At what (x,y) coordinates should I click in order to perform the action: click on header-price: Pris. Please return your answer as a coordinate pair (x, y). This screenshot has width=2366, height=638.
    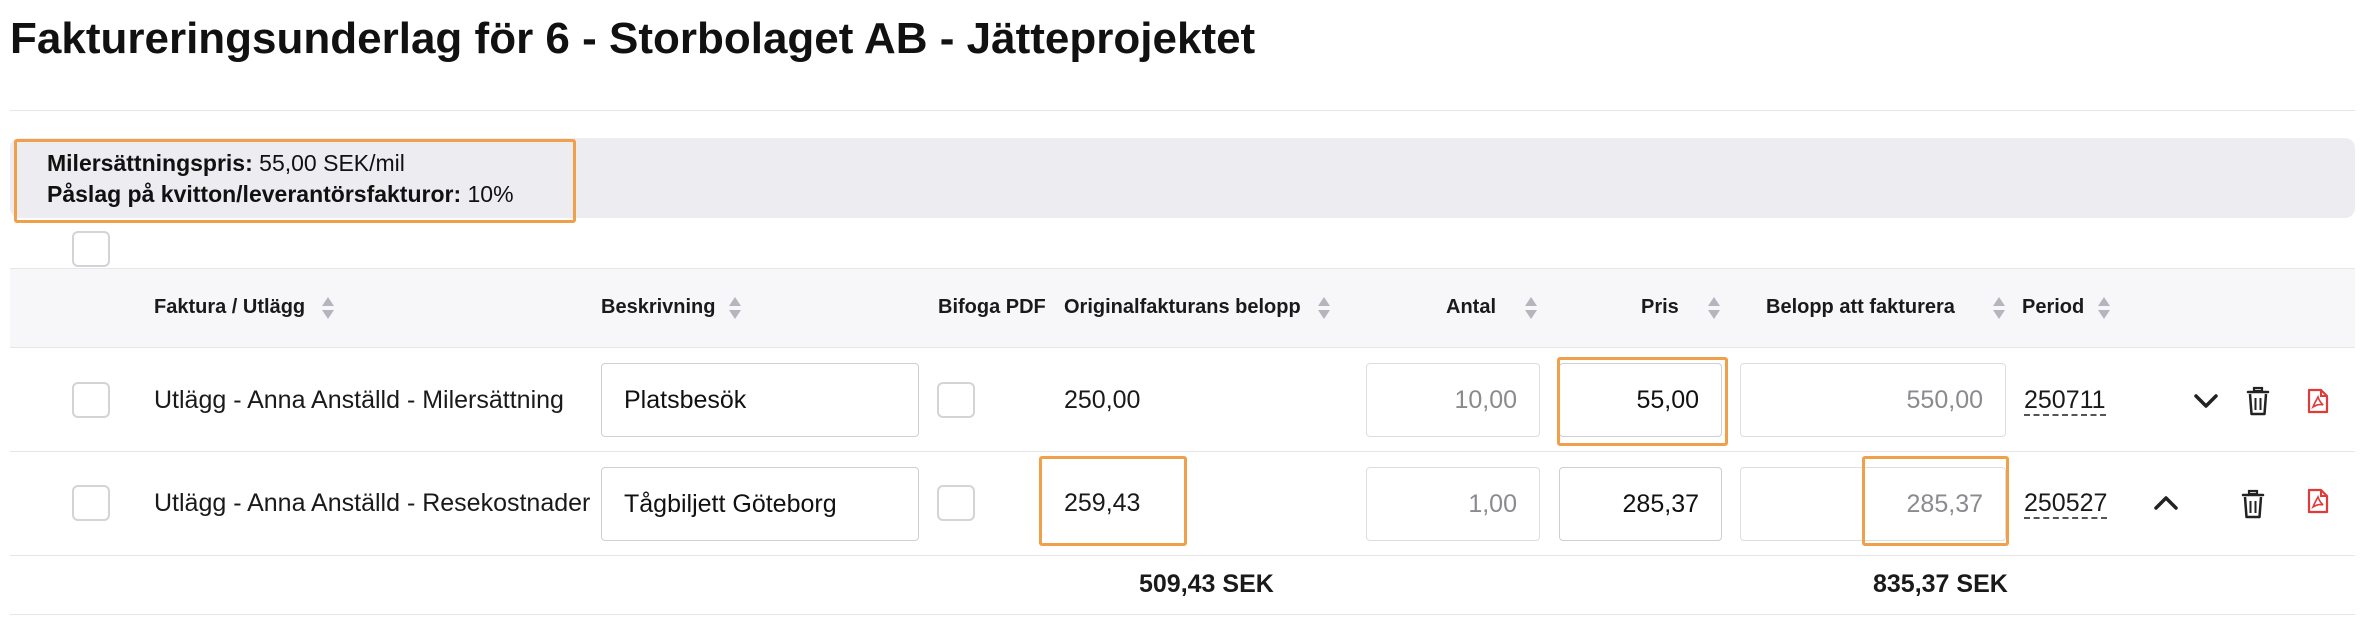
    Looking at the image, I should click on (1660, 307).